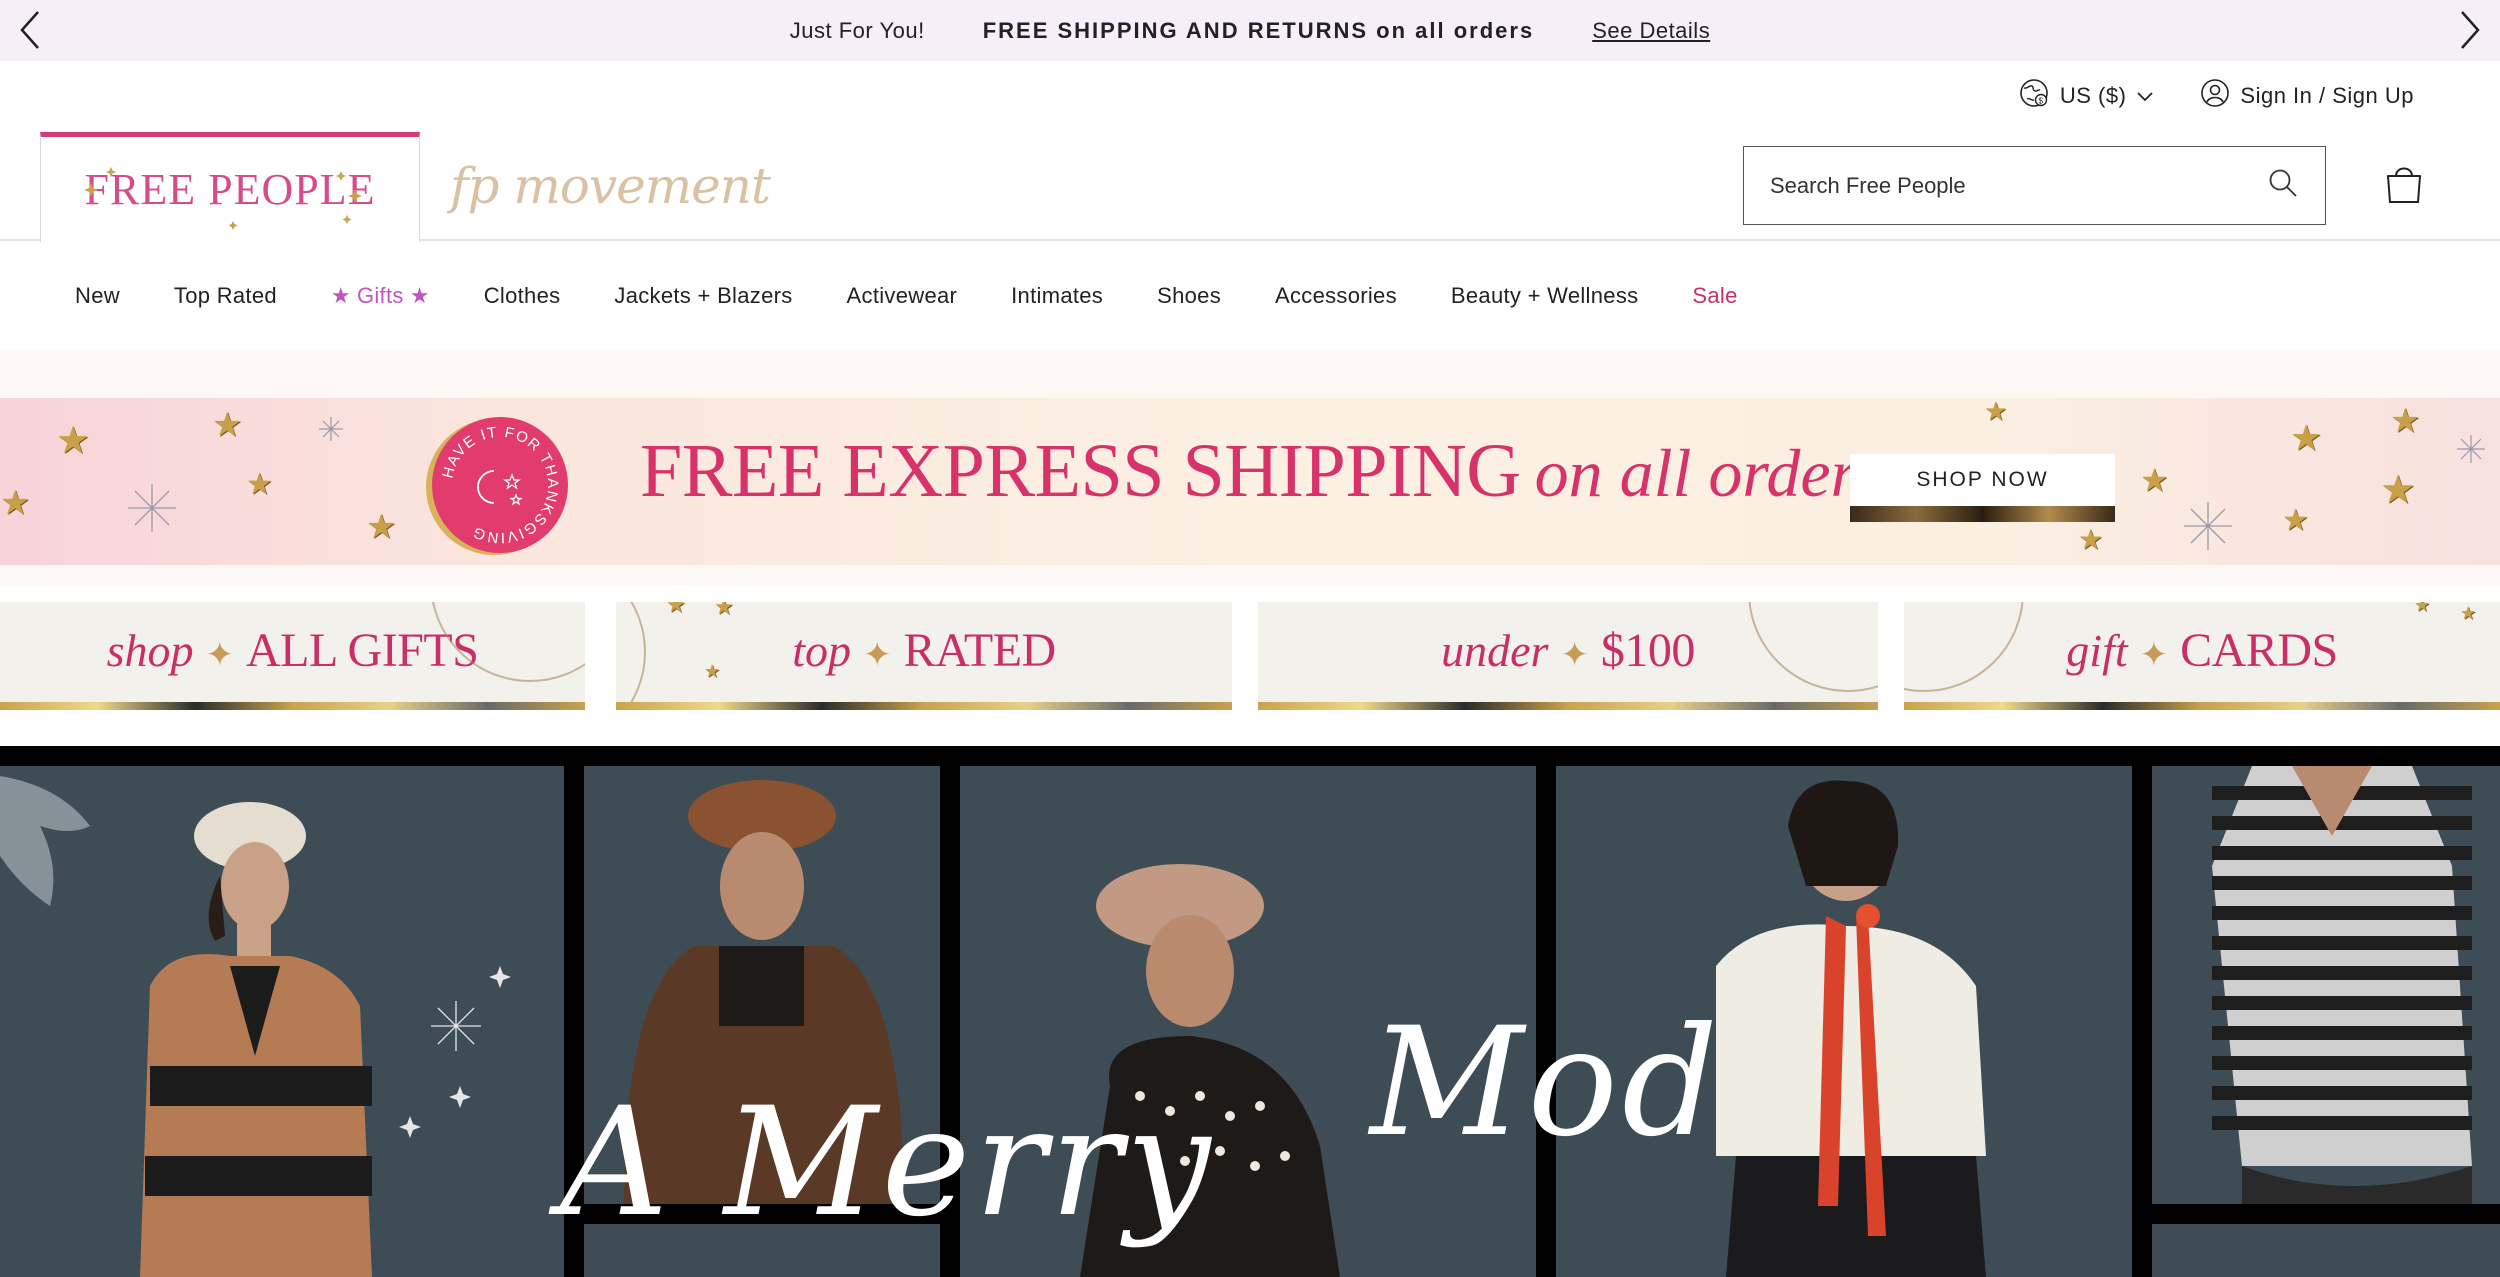  I want to click on model-striped-cardigan-image, so click(255, 1026).